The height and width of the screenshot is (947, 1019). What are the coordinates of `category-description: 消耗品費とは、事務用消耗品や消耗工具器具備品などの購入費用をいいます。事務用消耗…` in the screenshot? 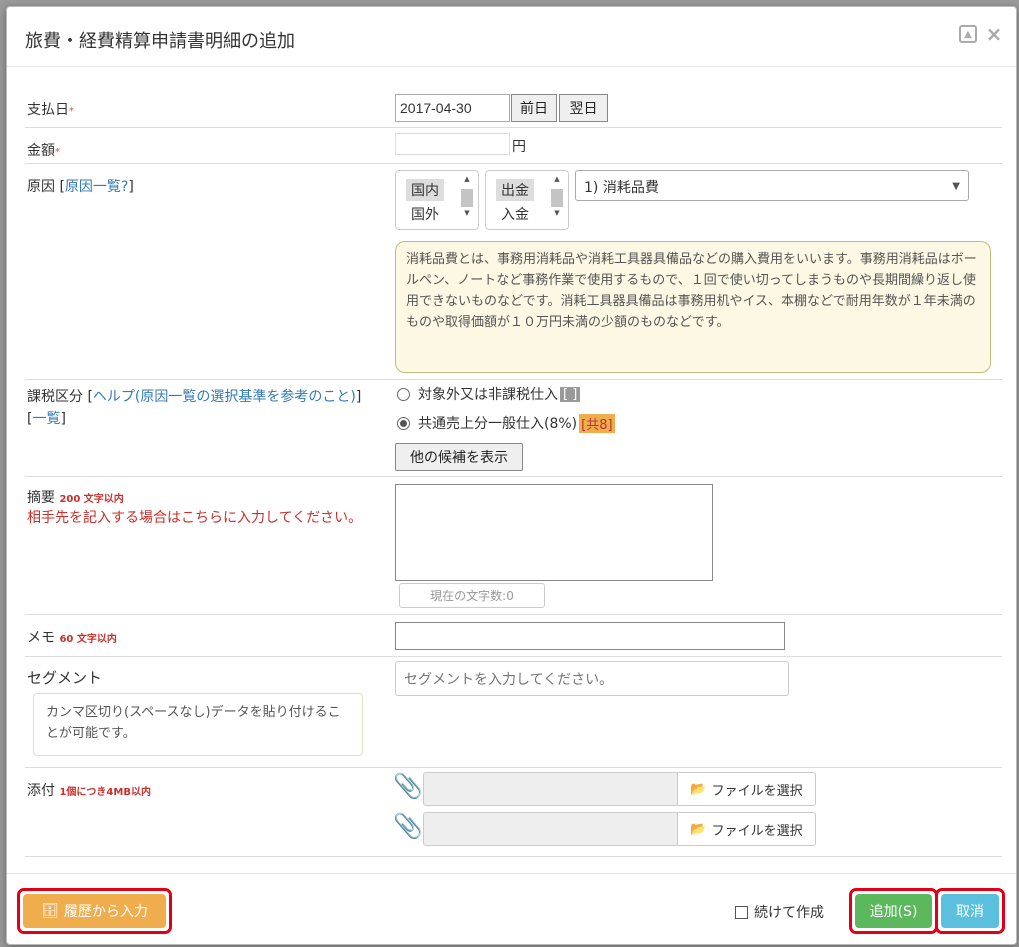 It's located at (693, 307).